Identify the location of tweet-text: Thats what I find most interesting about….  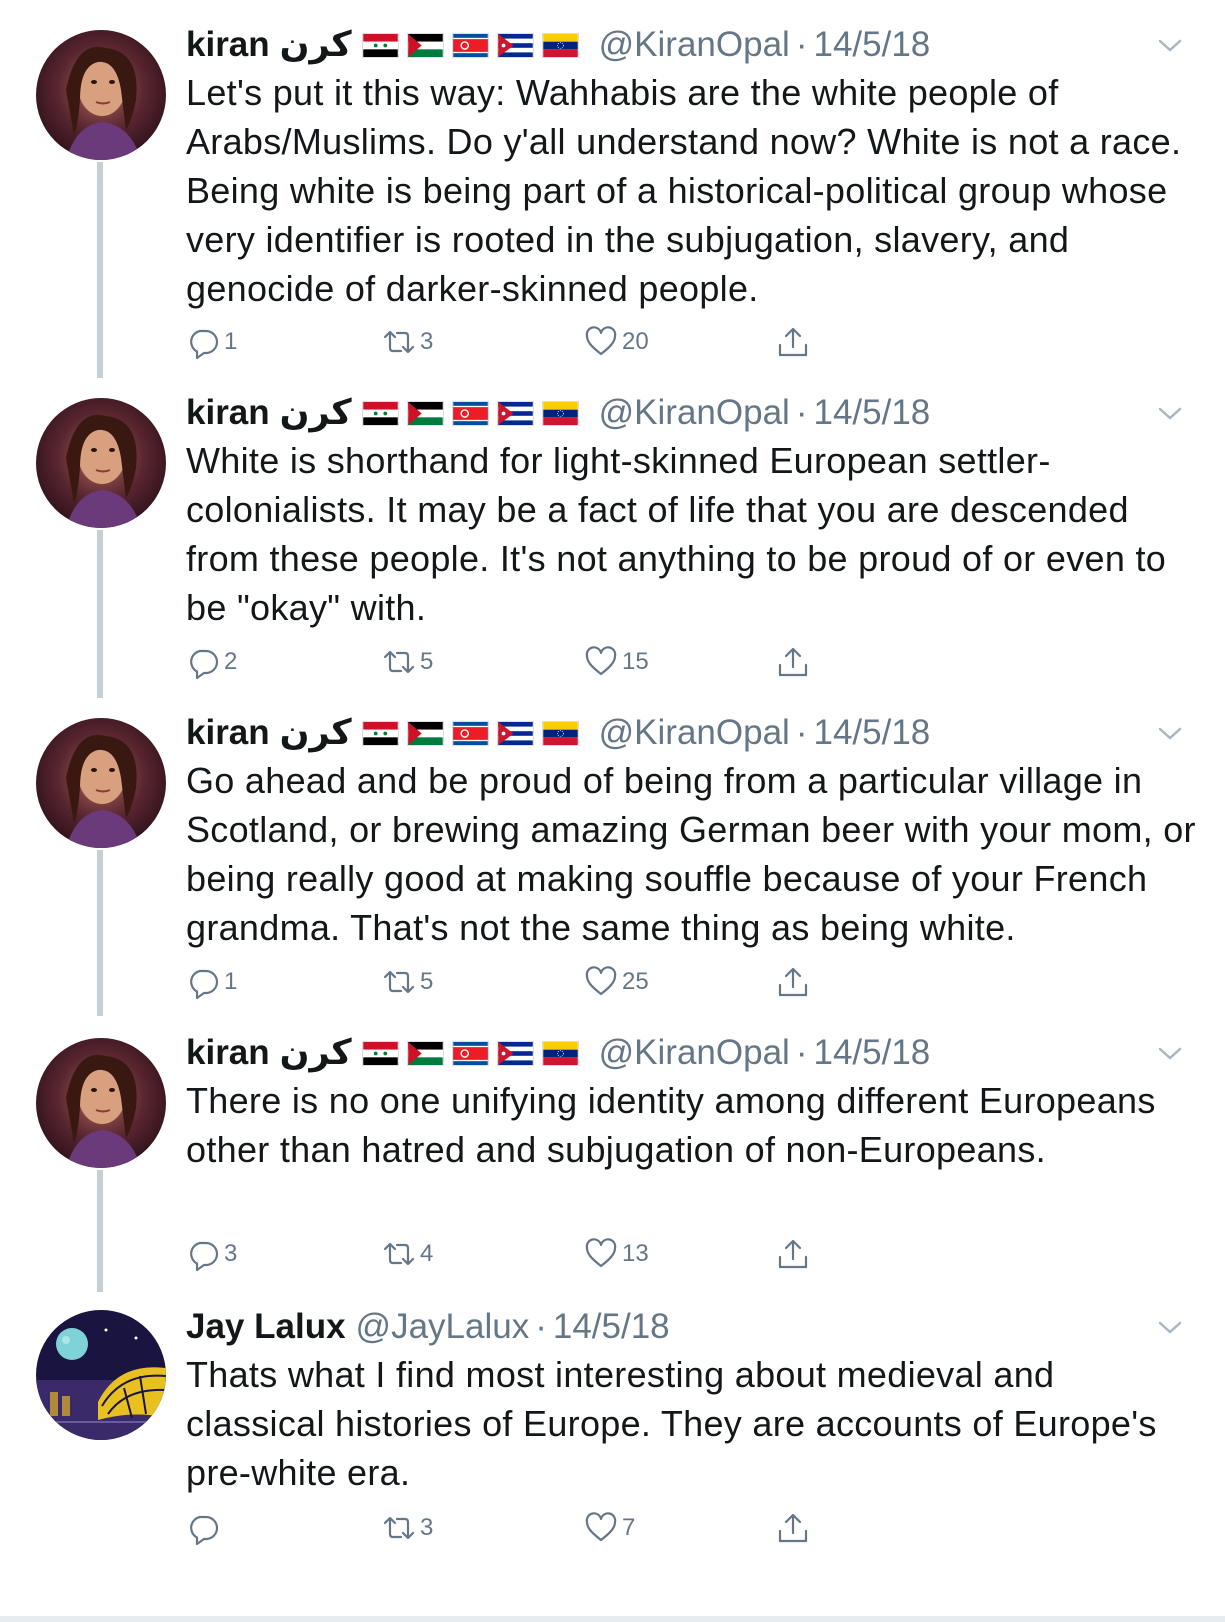
(671, 1423).